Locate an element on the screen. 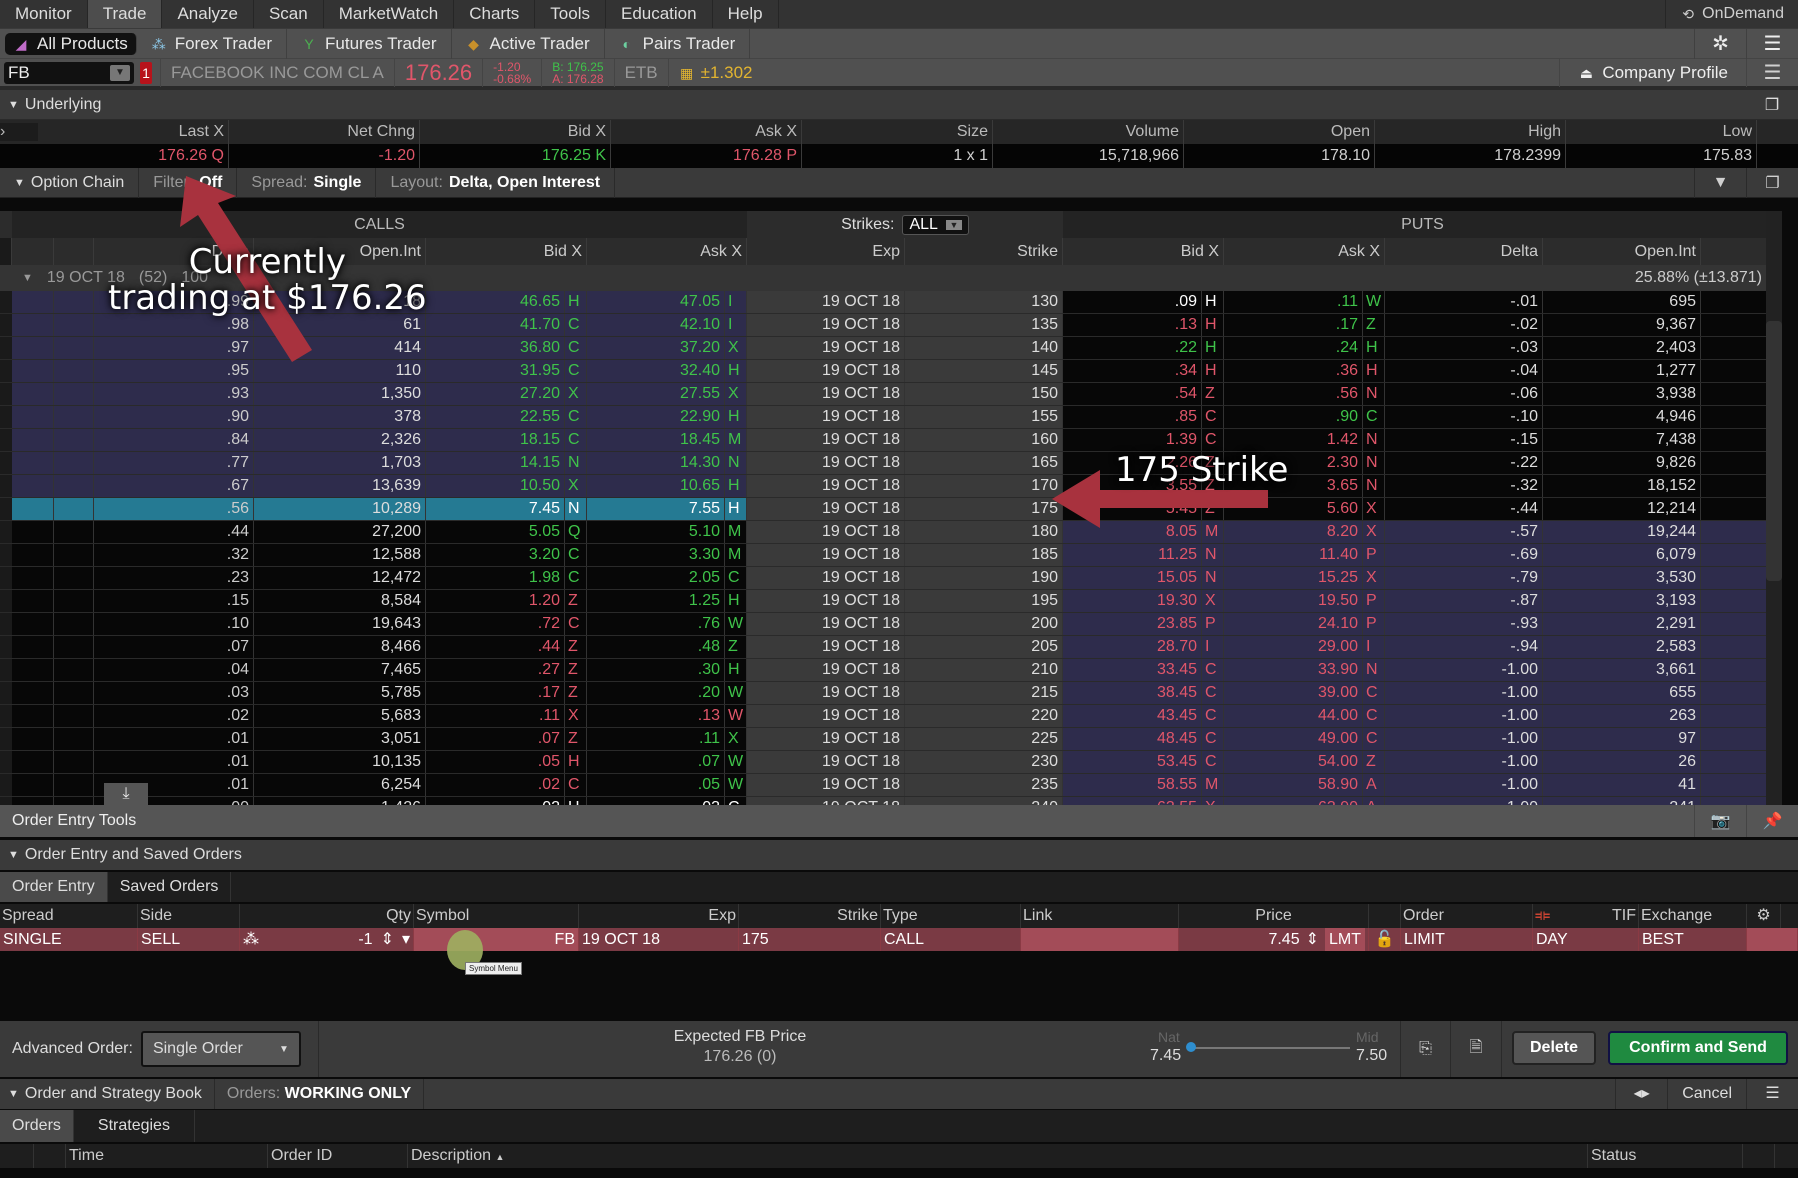 Image resolution: width=1798 pixels, height=1178 pixels. price-type-button: LMT is located at coordinates (1345, 939).